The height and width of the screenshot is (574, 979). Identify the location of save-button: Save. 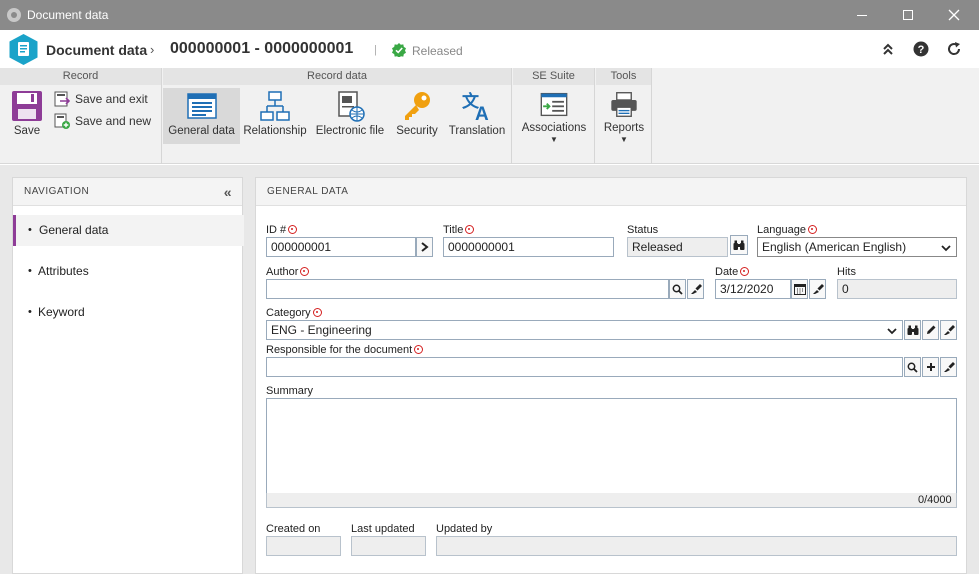
(27, 116).